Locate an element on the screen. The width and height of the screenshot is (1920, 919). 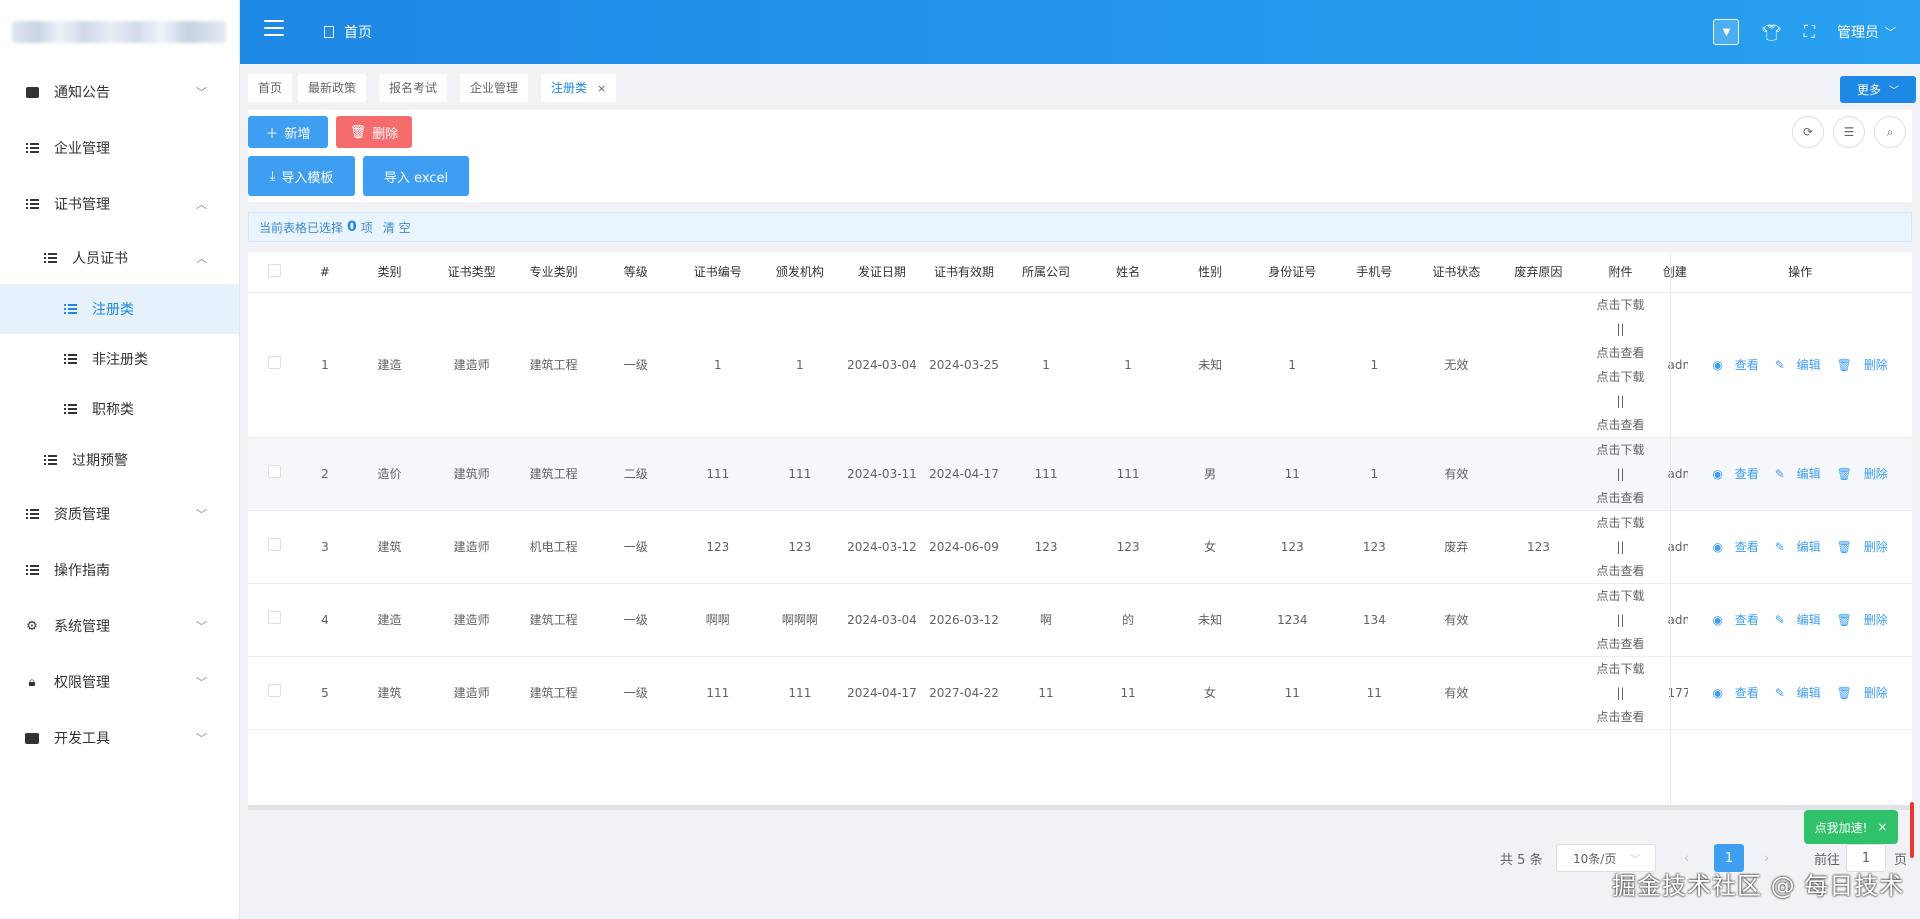
cell-actions: ◉ 查看 ✎ 编辑 🗑︎ 删除 is located at coordinates (1800, 693).